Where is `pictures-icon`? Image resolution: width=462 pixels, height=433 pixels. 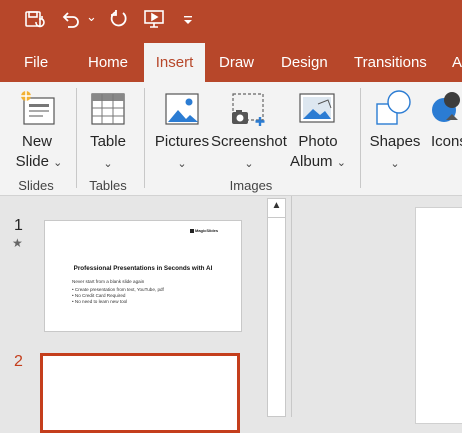 pictures-icon is located at coordinates (182, 112).